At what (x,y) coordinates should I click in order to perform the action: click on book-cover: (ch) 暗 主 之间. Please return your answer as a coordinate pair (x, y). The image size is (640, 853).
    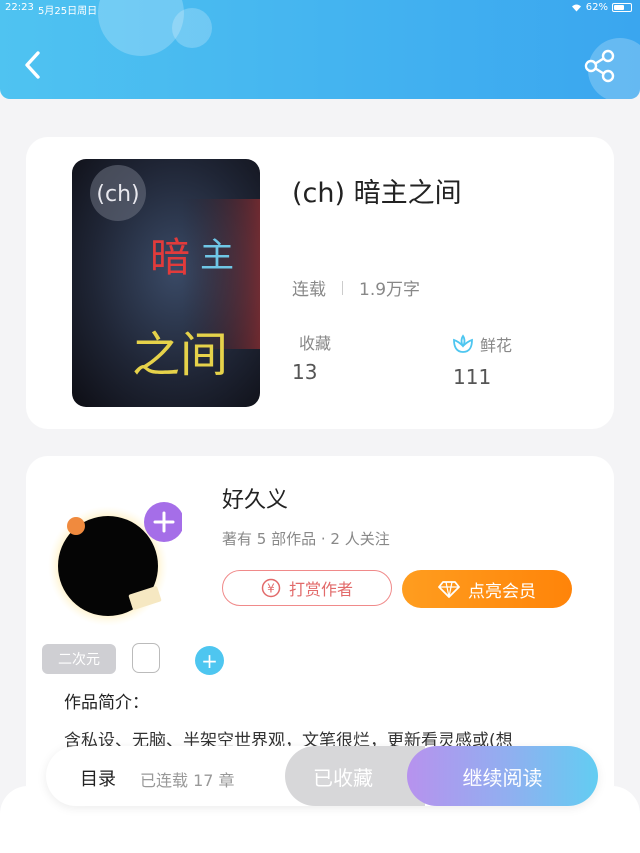
    Looking at the image, I should click on (166, 283).